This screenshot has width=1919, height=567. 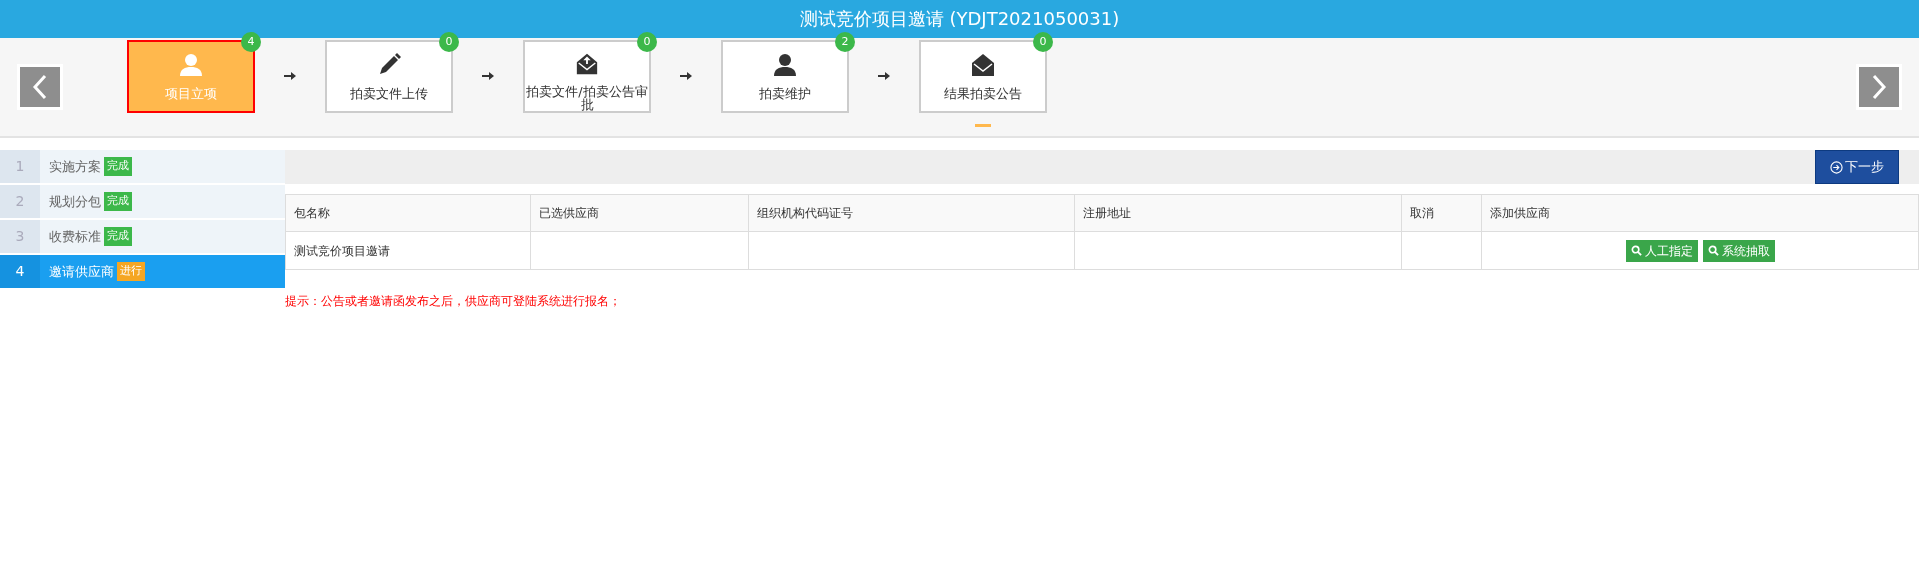 I want to click on page-title: 测试竞价项目邀请 (YDJT2021050031), so click(x=959, y=18).